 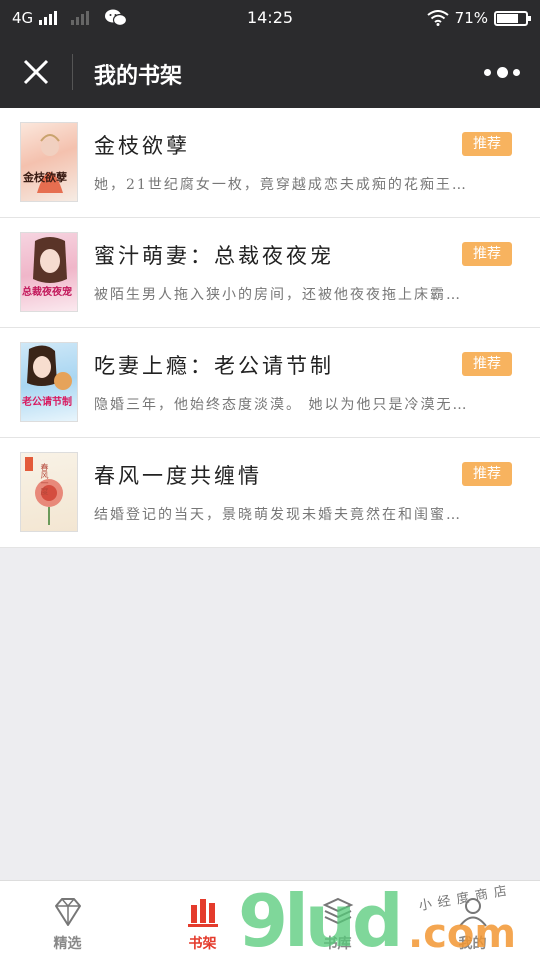 I want to click on close-icon, so click(x=36, y=72).